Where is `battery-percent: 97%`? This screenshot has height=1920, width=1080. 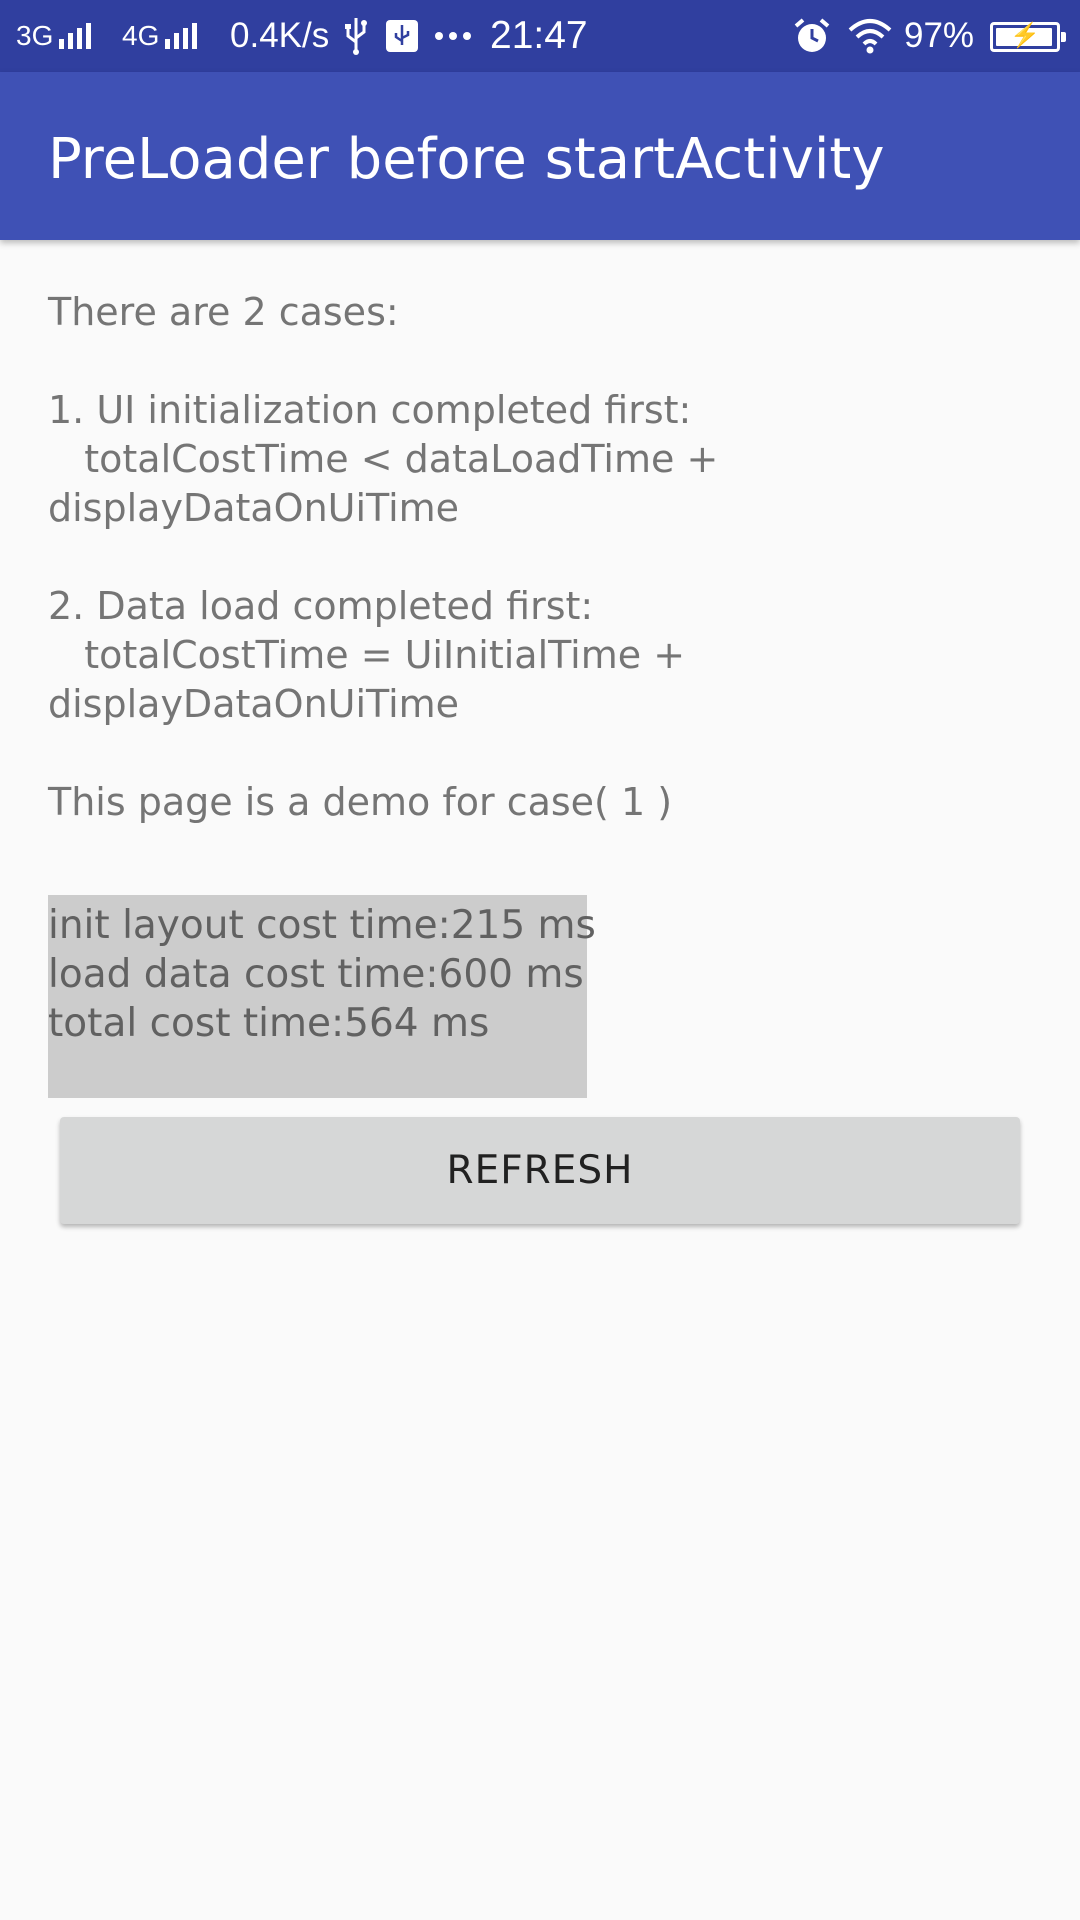
battery-percent: 97% is located at coordinates (939, 35).